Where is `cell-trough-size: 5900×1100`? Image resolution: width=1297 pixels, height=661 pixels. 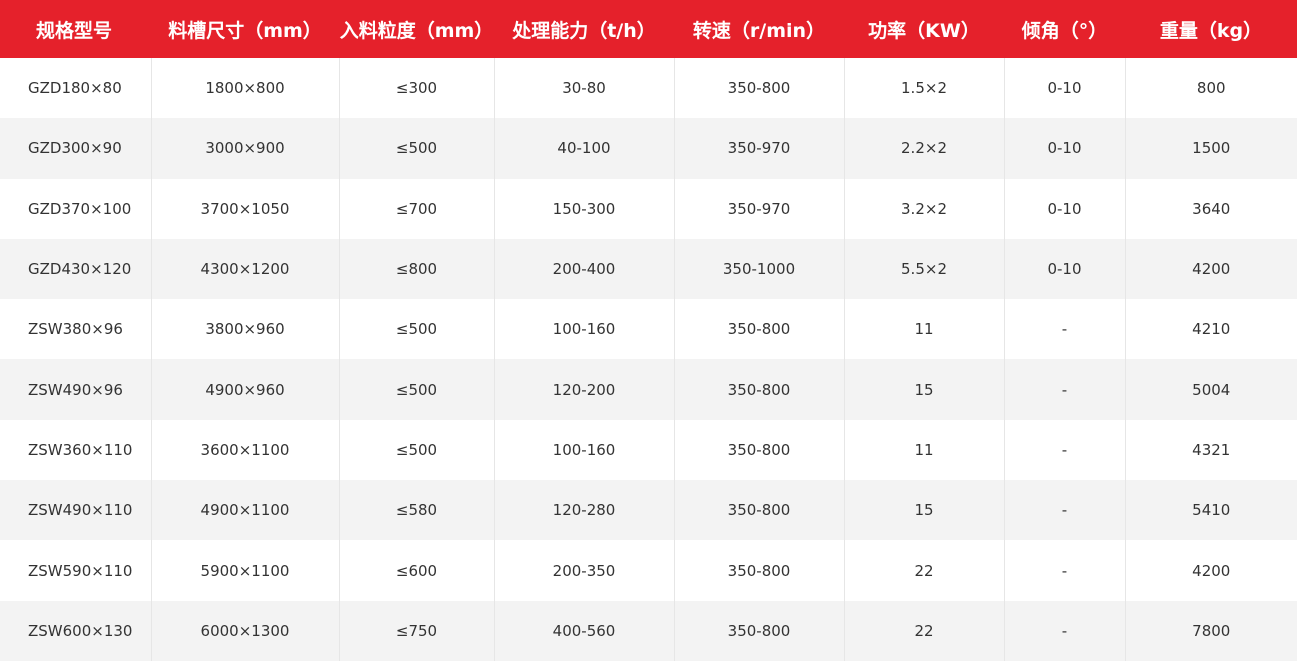 cell-trough-size: 5900×1100 is located at coordinates (244, 570).